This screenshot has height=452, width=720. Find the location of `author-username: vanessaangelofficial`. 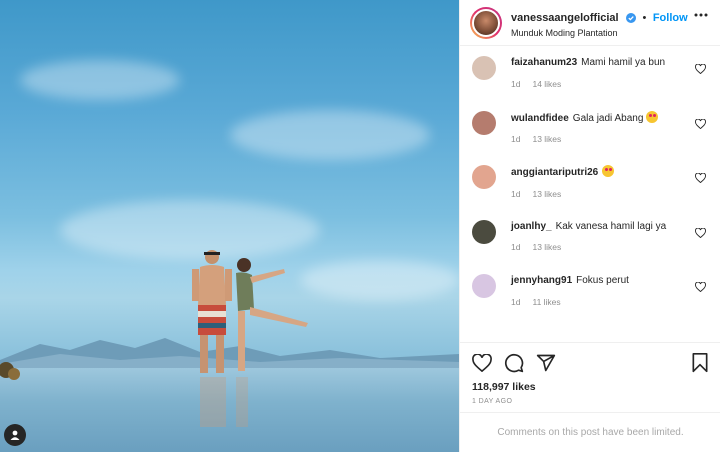

author-username: vanessaangelofficial is located at coordinates (565, 18).